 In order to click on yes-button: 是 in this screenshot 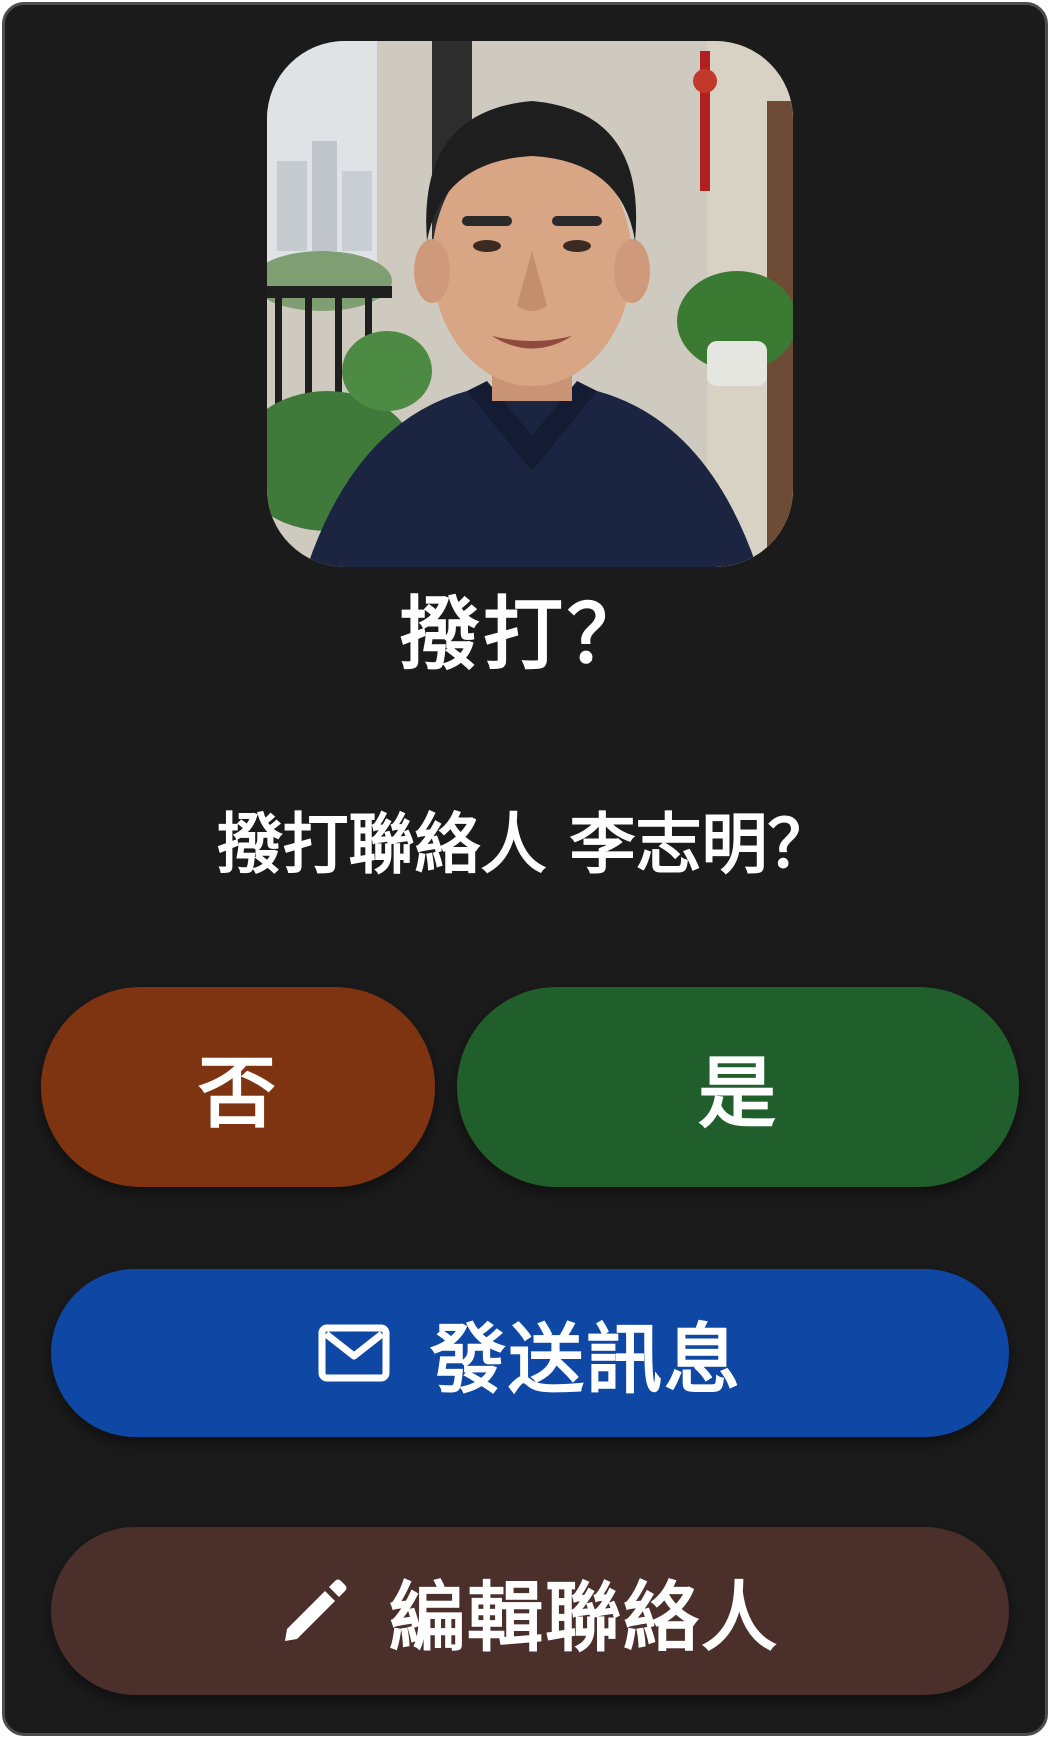, I will do `click(738, 1087)`.